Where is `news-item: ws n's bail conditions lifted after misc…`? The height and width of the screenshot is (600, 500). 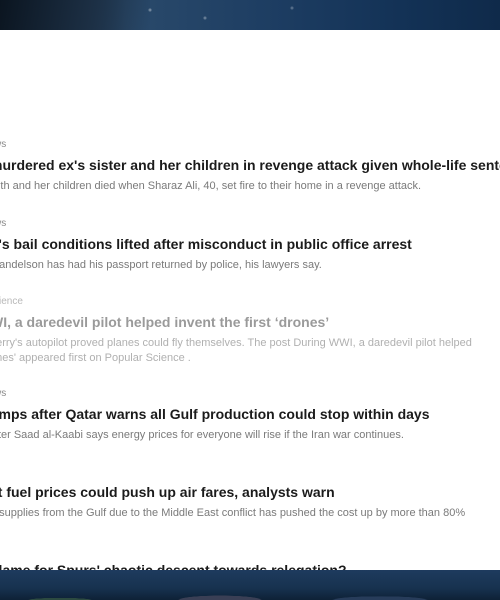 news-item: ws n's bail conditions lifted after misc… is located at coordinates (250, 245).